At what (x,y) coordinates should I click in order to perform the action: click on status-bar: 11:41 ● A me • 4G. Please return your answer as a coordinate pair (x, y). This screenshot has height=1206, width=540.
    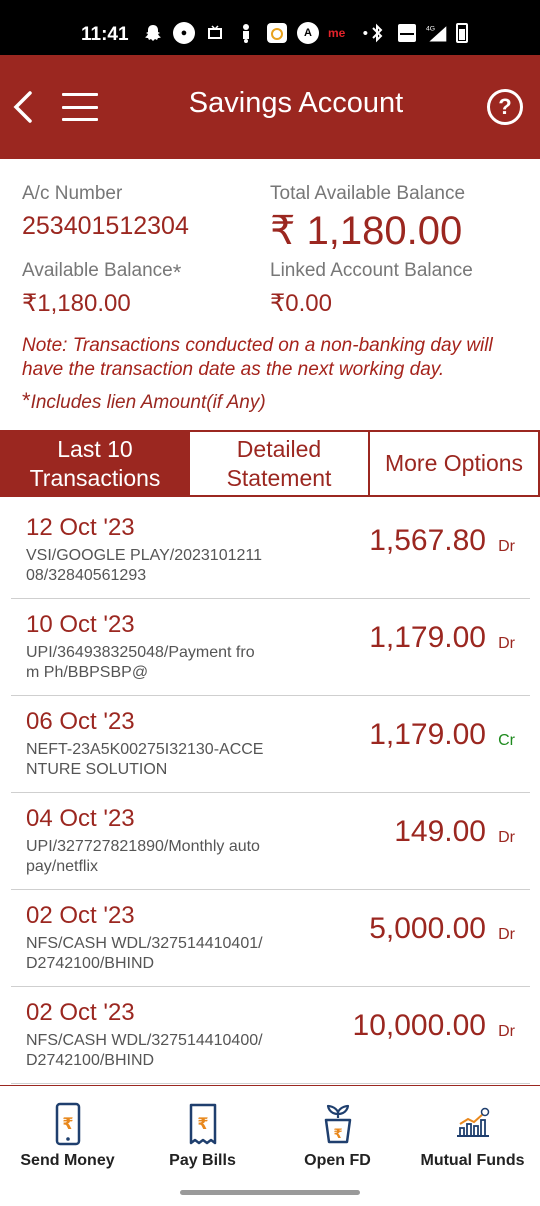
    Looking at the image, I should click on (270, 27).